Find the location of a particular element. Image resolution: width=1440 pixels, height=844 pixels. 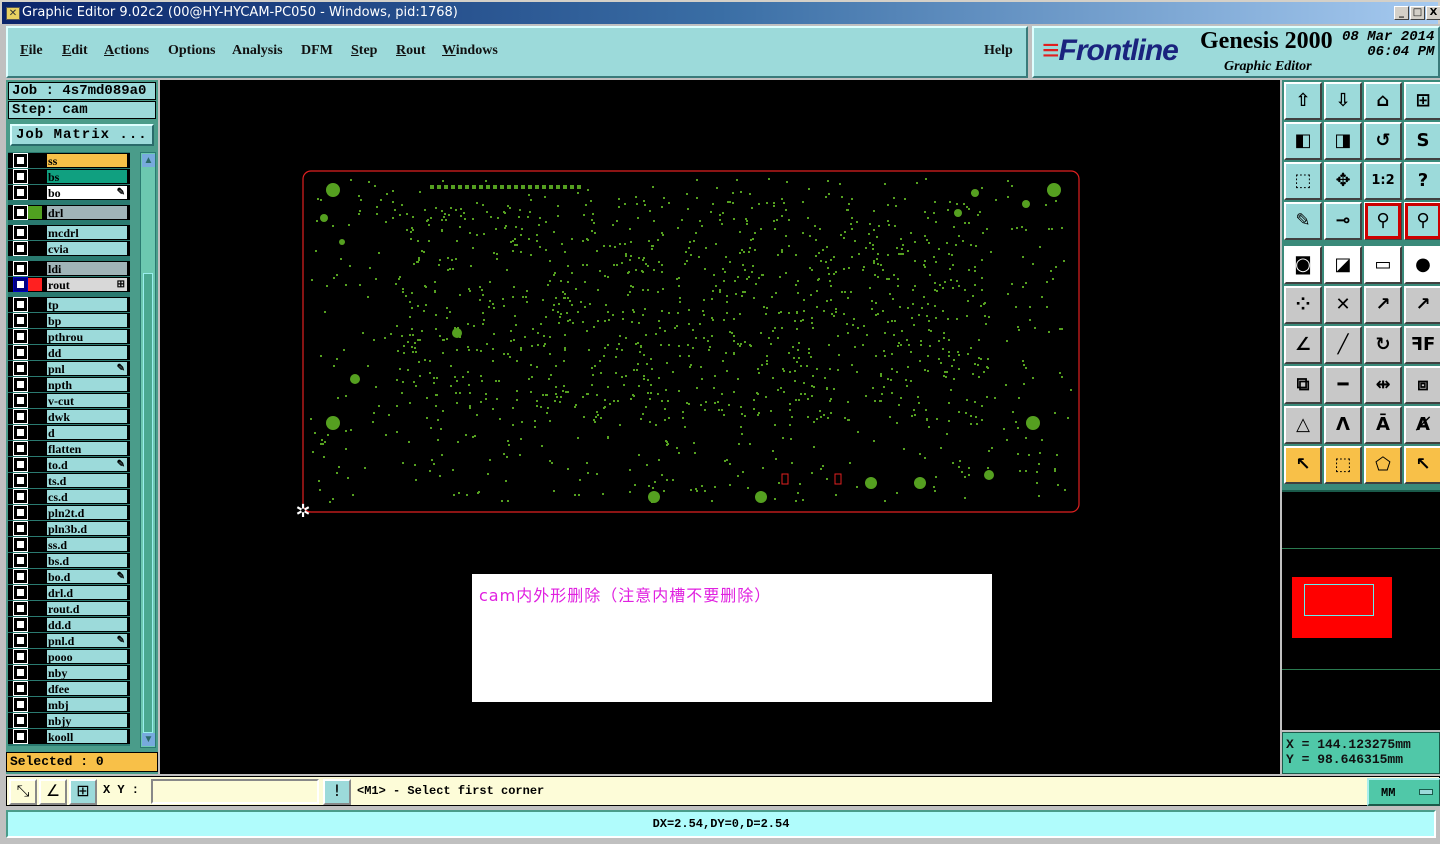

layer-name: bo.d ✎ is located at coordinates (87, 576).